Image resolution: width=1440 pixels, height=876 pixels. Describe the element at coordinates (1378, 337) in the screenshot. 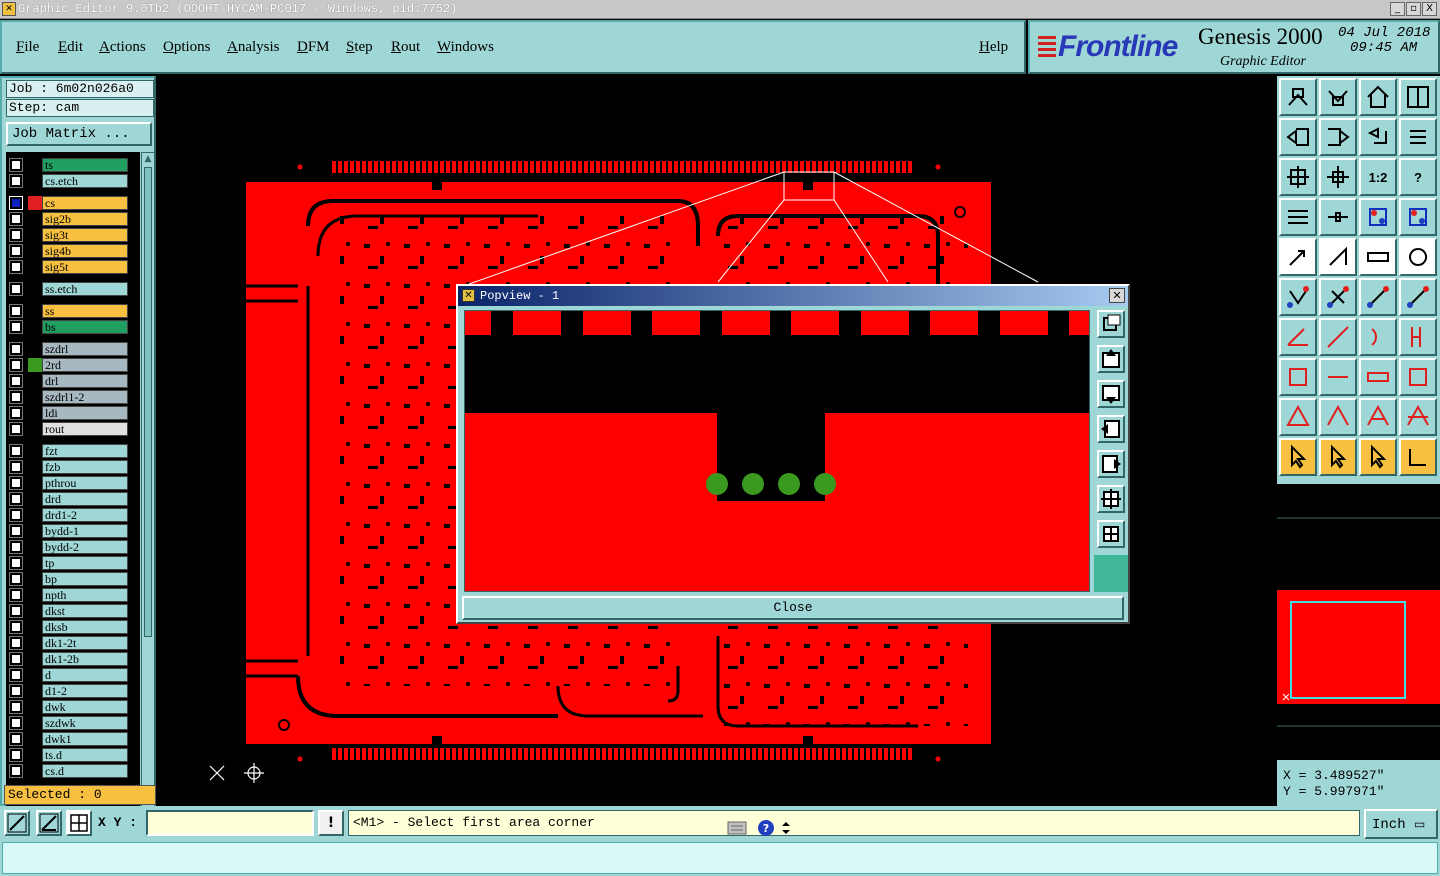

I see `arc-icon` at that location.